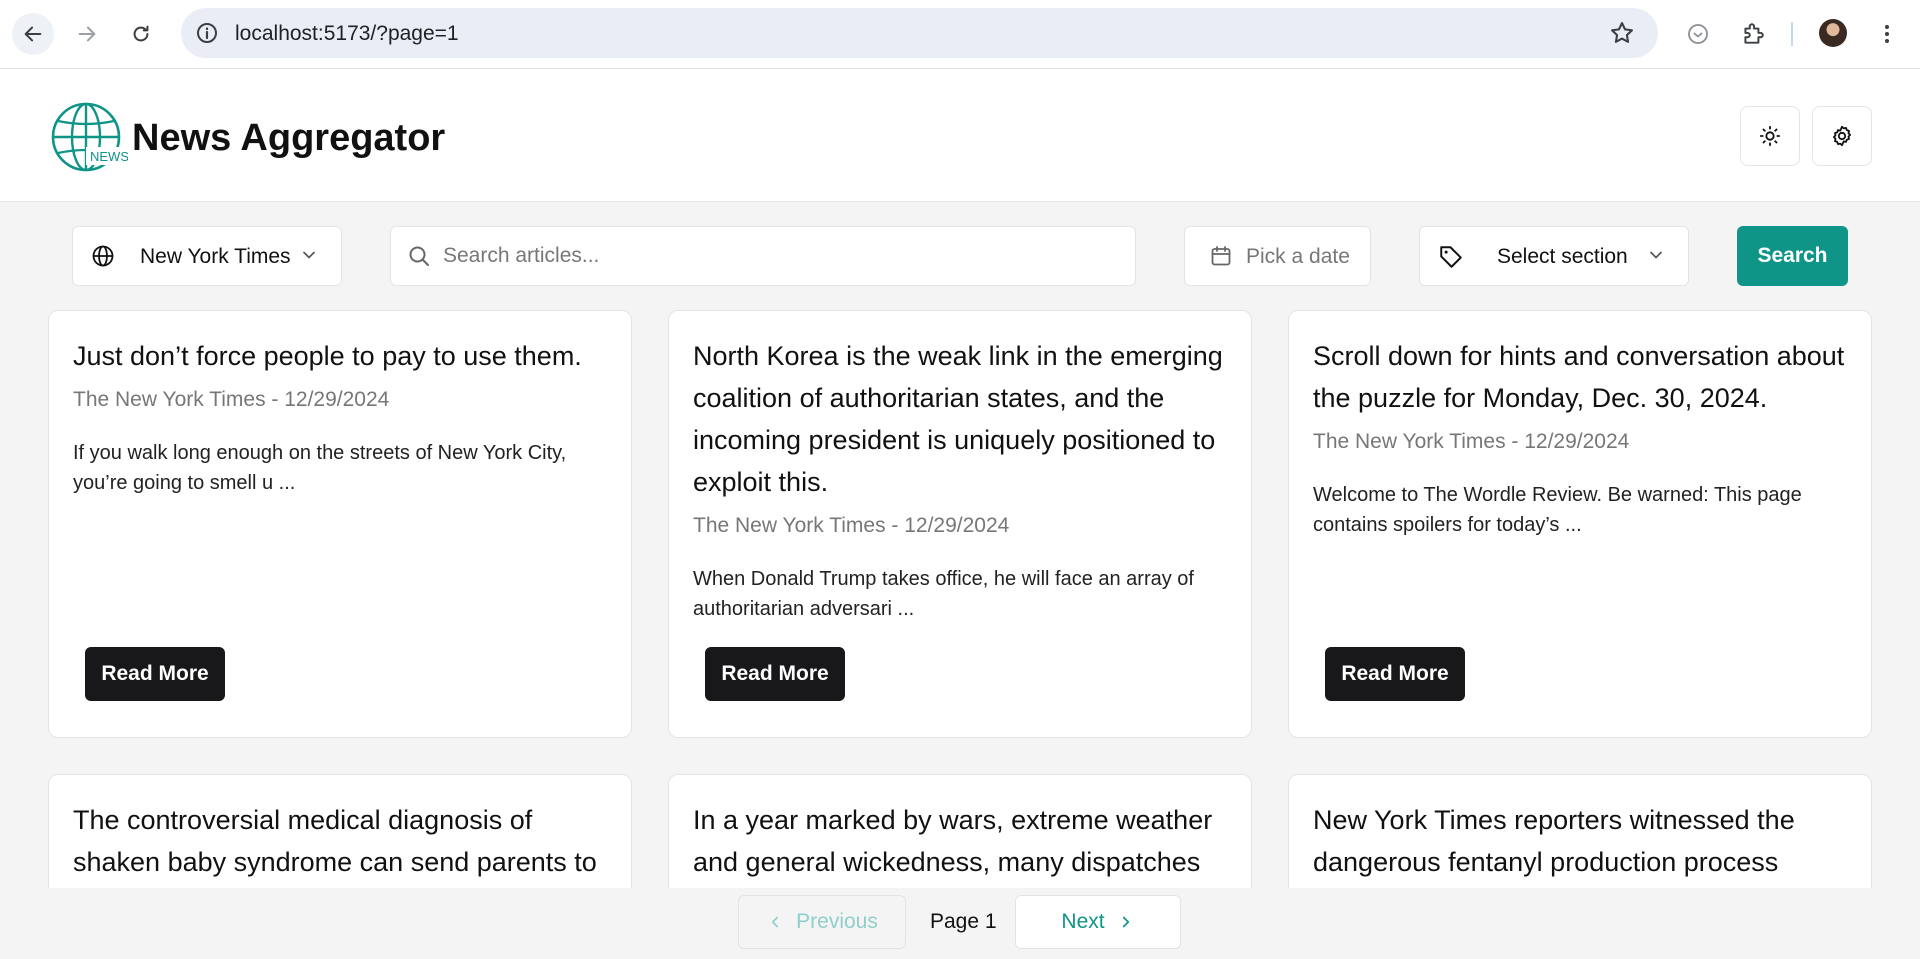 The width and height of the screenshot is (1920, 959). What do you see at coordinates (963, 921) in the screenshot?
I see `page-indicator: Page 1` at bounding box center [963, 921].